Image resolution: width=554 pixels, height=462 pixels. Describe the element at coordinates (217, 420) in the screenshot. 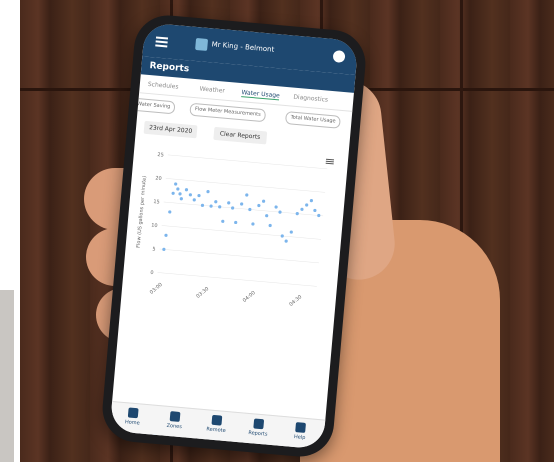

I see `remote-icon` at that location.